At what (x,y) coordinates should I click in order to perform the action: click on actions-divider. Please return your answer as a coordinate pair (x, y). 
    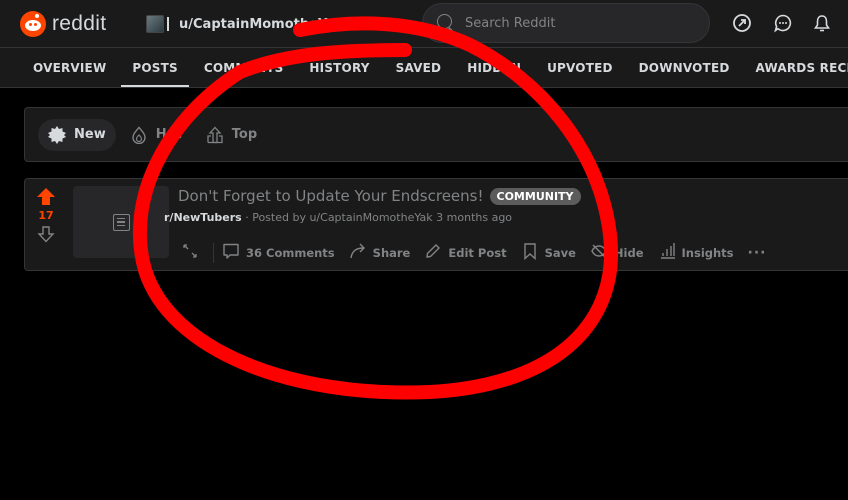
    Looking at the image, I should click on (213, 253).